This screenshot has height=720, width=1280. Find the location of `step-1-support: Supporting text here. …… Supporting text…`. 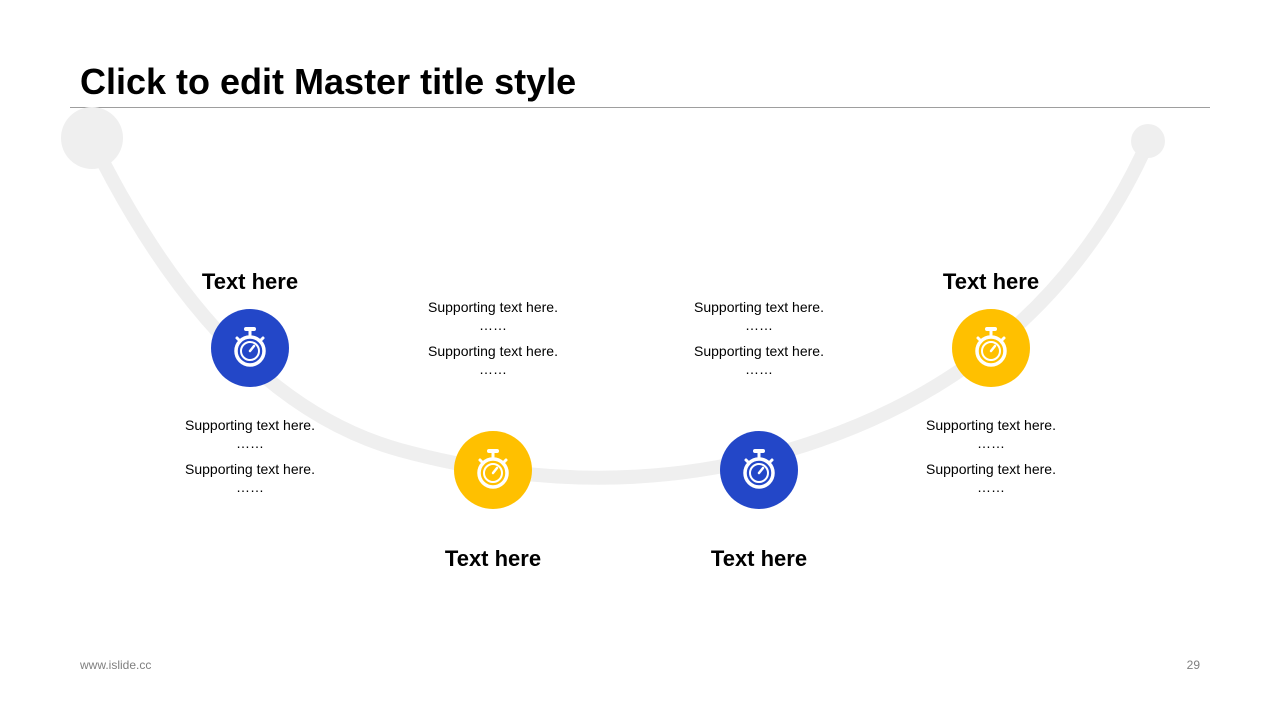

step-1-support: Supporting text here. …… Supporting text… is located at coordinates (250, 460).